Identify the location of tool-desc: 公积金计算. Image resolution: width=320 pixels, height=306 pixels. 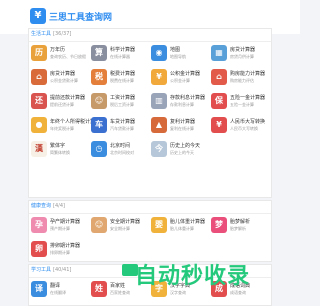
(180, 80).